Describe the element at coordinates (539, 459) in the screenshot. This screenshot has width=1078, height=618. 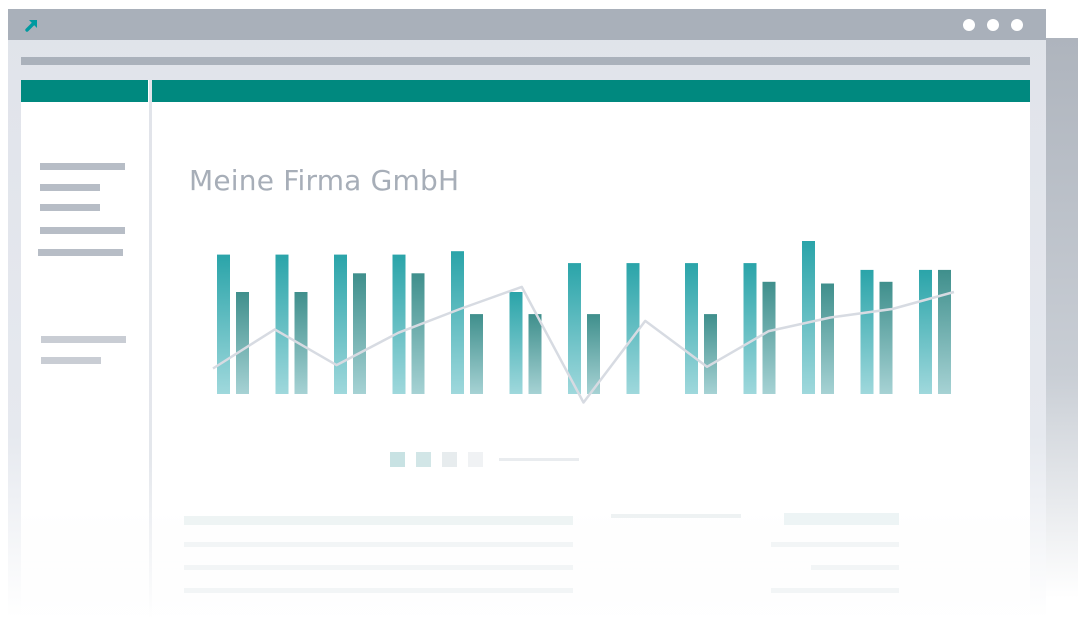
I see `legend-line` at that location.